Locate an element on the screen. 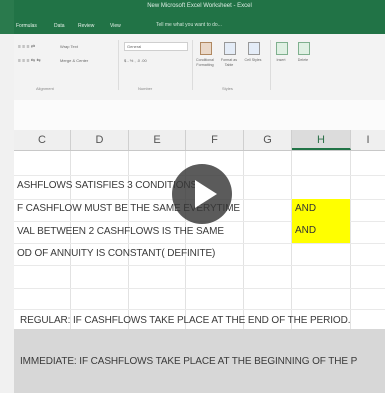 This screenshot has height=393, width=385. left-edge-strip is located at coordinates (7, 196).